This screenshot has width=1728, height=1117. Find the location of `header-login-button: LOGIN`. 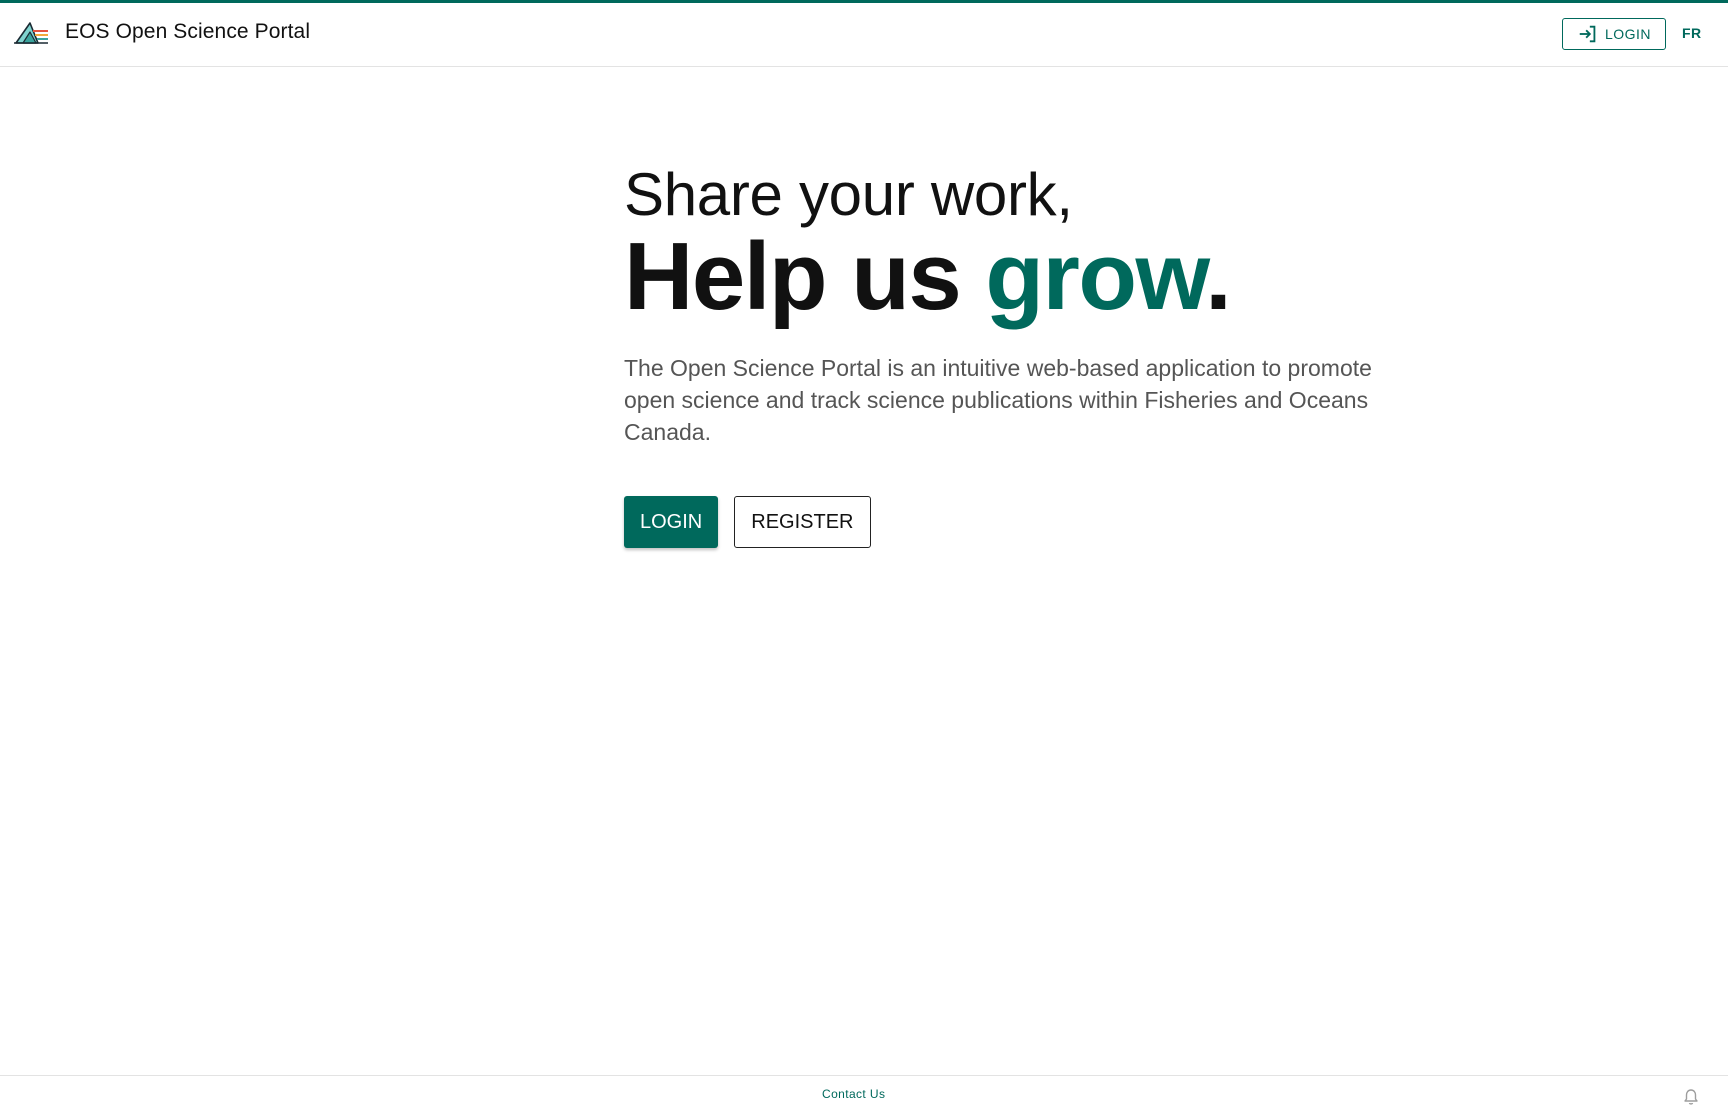

header-login-button: LOGIN is located at coordinates (1614, 34).